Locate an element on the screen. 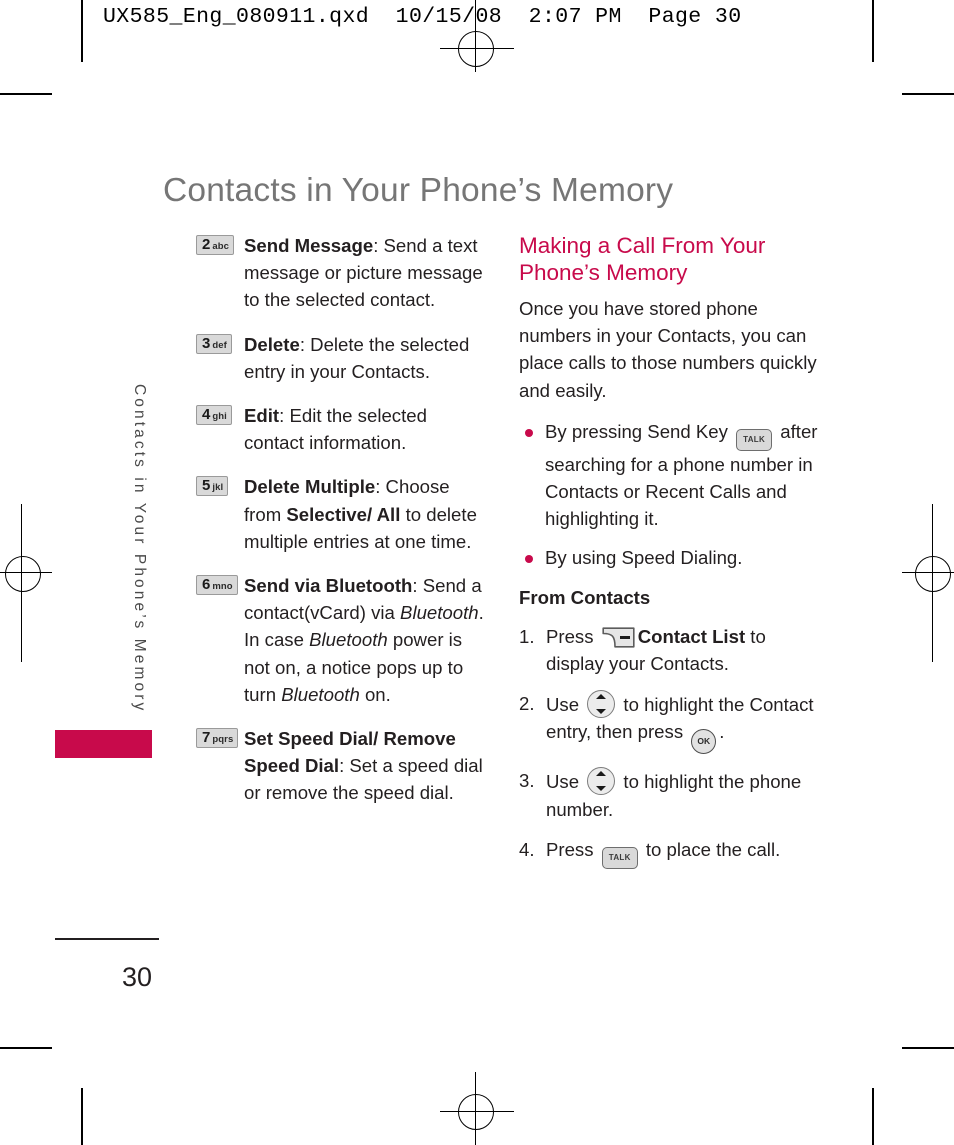  registration-mark-left-circle is located at coordinates (23, 574).